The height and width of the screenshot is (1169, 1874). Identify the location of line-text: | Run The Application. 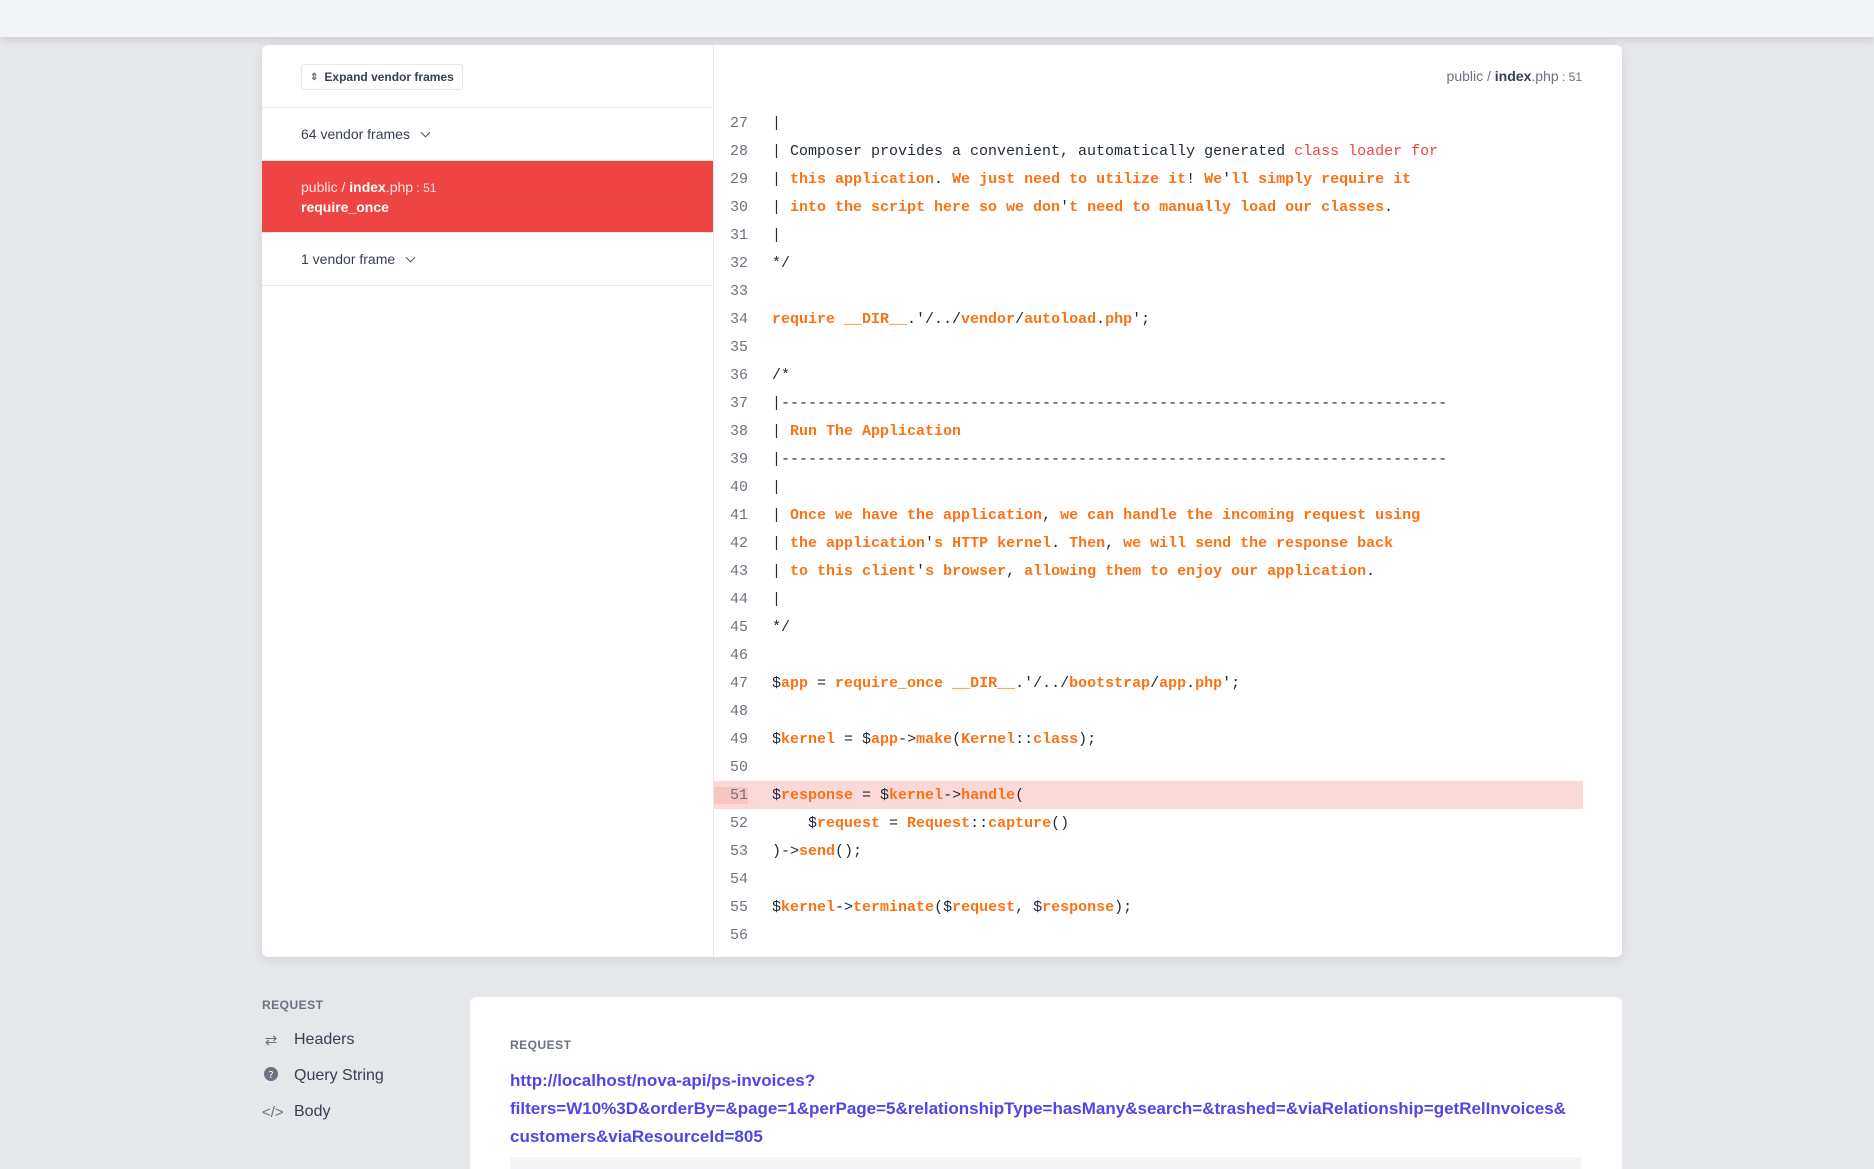
(867, 431).